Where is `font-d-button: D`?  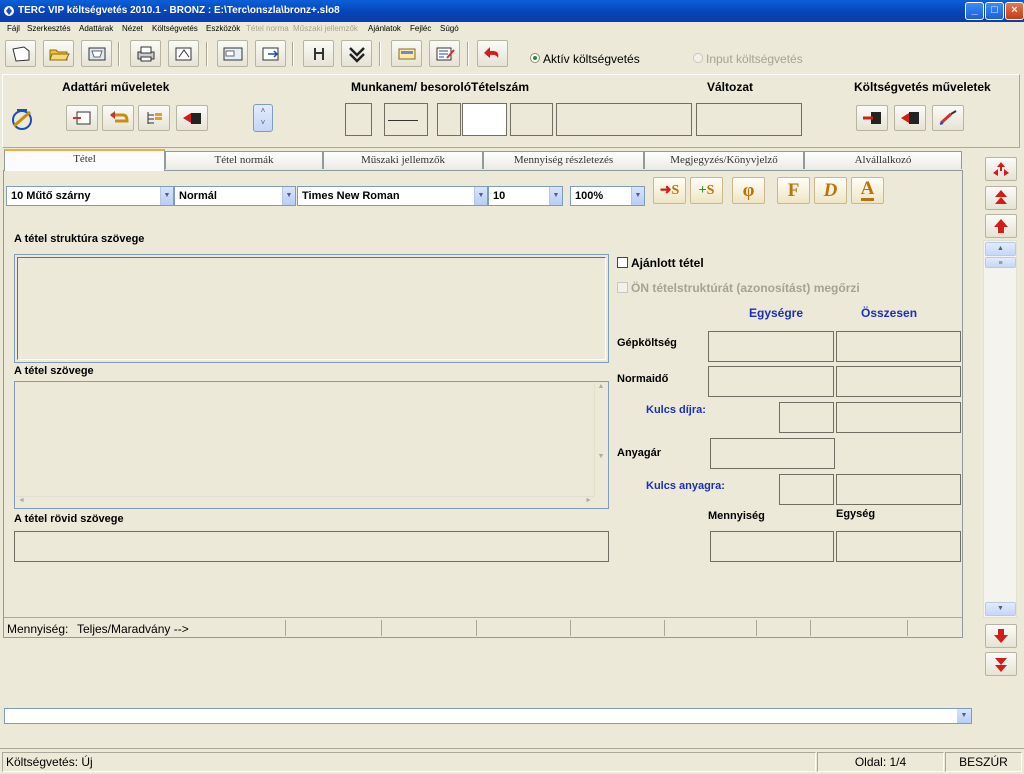
font-d-button: D is located at coordinates (830, 190).